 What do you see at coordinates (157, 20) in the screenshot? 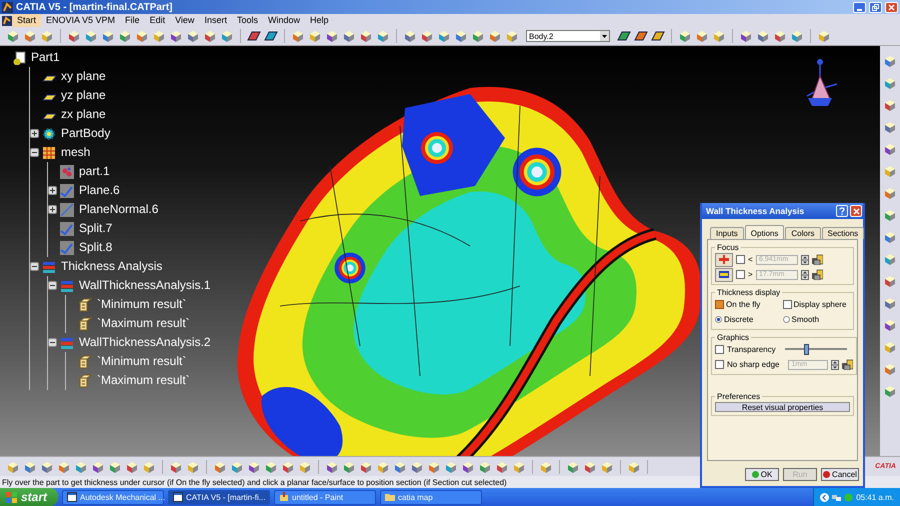
I see `menu-item: Edit` at bounding box center [157, 20].